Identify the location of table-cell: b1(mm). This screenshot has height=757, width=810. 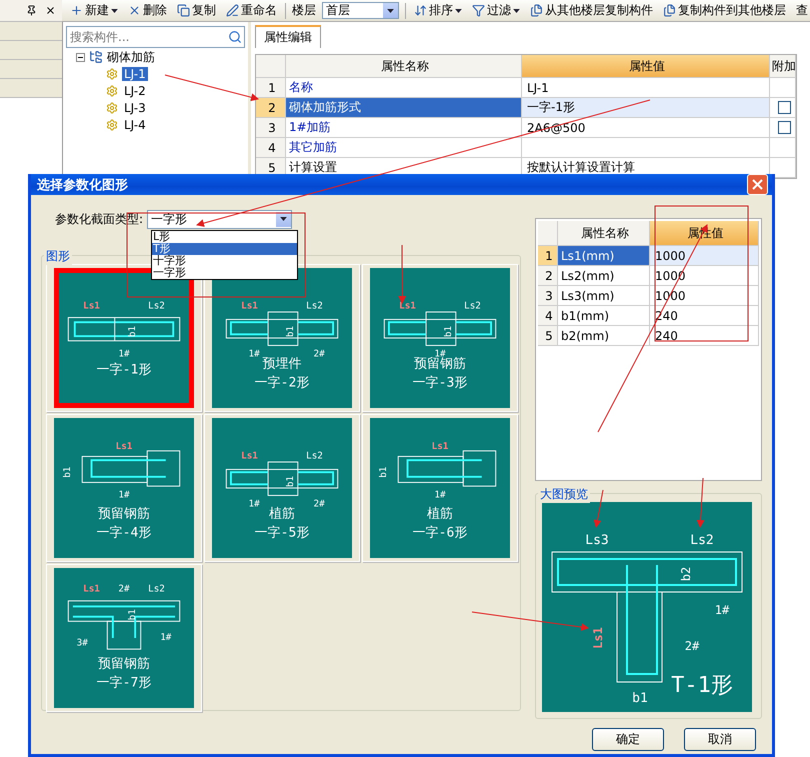
(604, 315).